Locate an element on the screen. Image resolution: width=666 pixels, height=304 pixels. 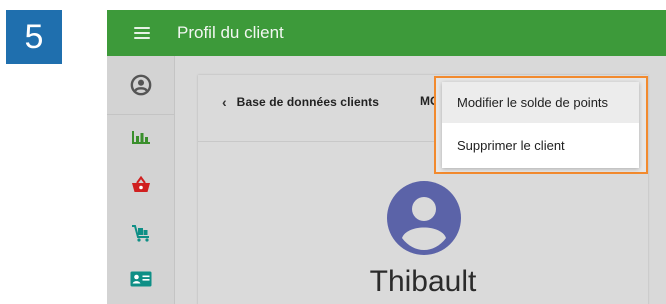
sidebar-item-orders is located at coordinates (140, 236).